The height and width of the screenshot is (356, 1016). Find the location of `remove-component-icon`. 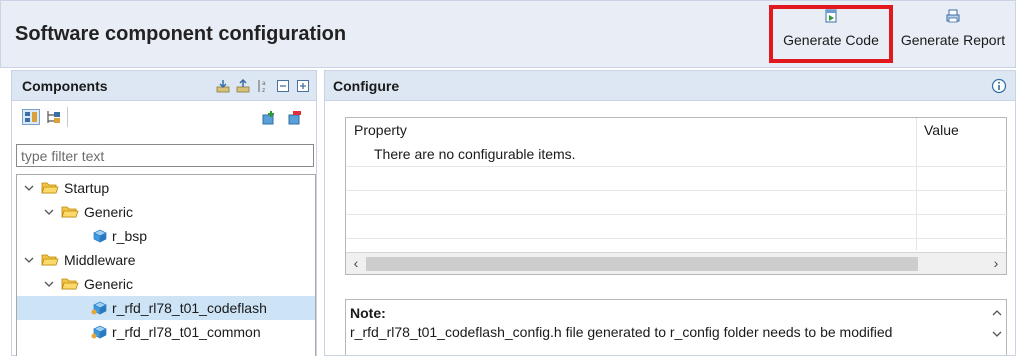

remove-component-icon is located at coordinates (243, 86).